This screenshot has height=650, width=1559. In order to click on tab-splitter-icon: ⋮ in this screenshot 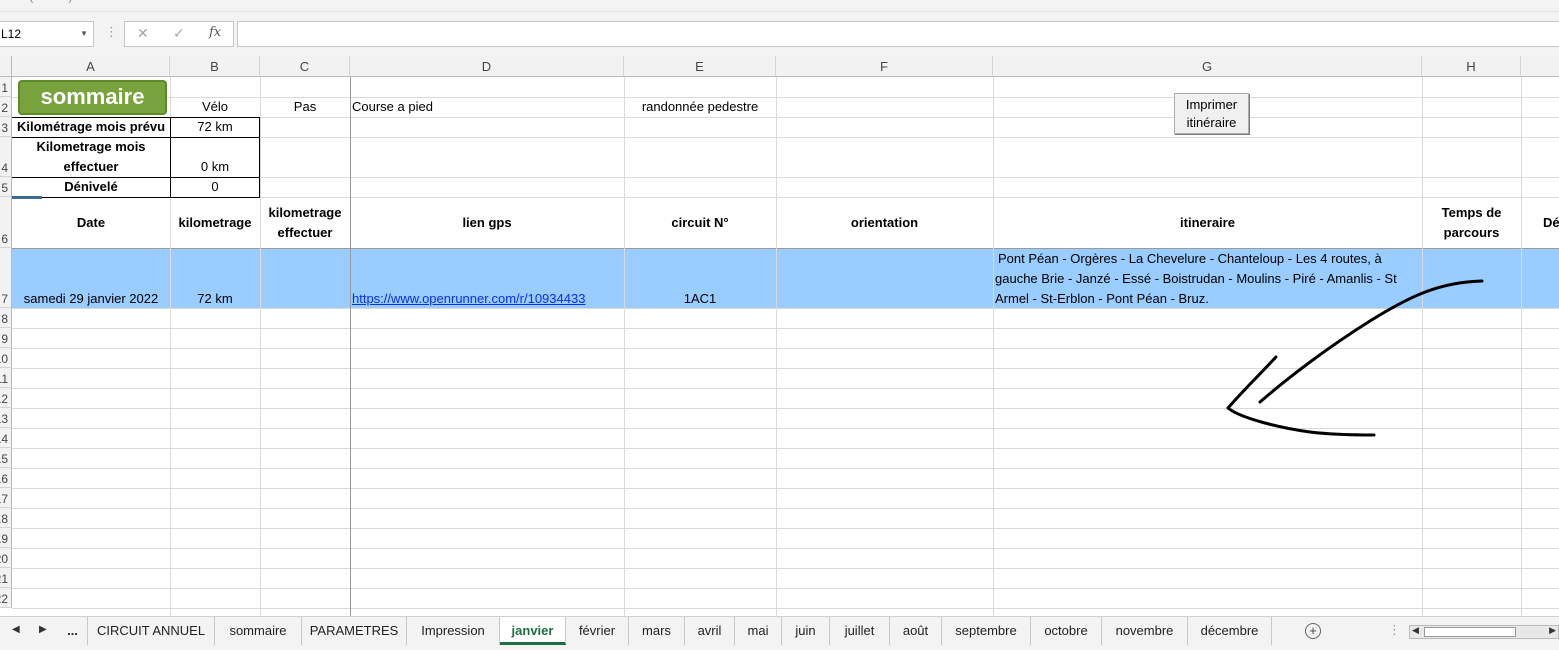, I will do `click(1394, 630)`.